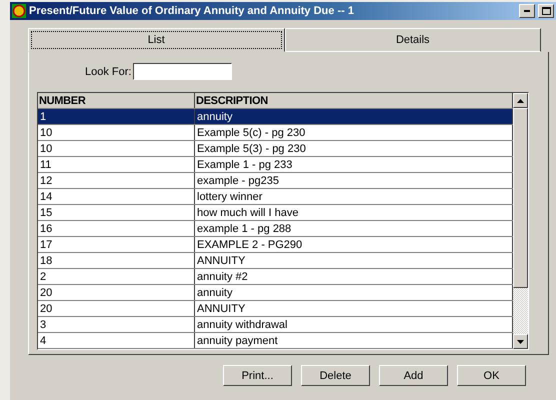 This screenshot has height=400, width=556. Describe the element at coordinates (354, 132) in the screenshot. I see `table-cell: Example 5(c) - pg 230` at that location.